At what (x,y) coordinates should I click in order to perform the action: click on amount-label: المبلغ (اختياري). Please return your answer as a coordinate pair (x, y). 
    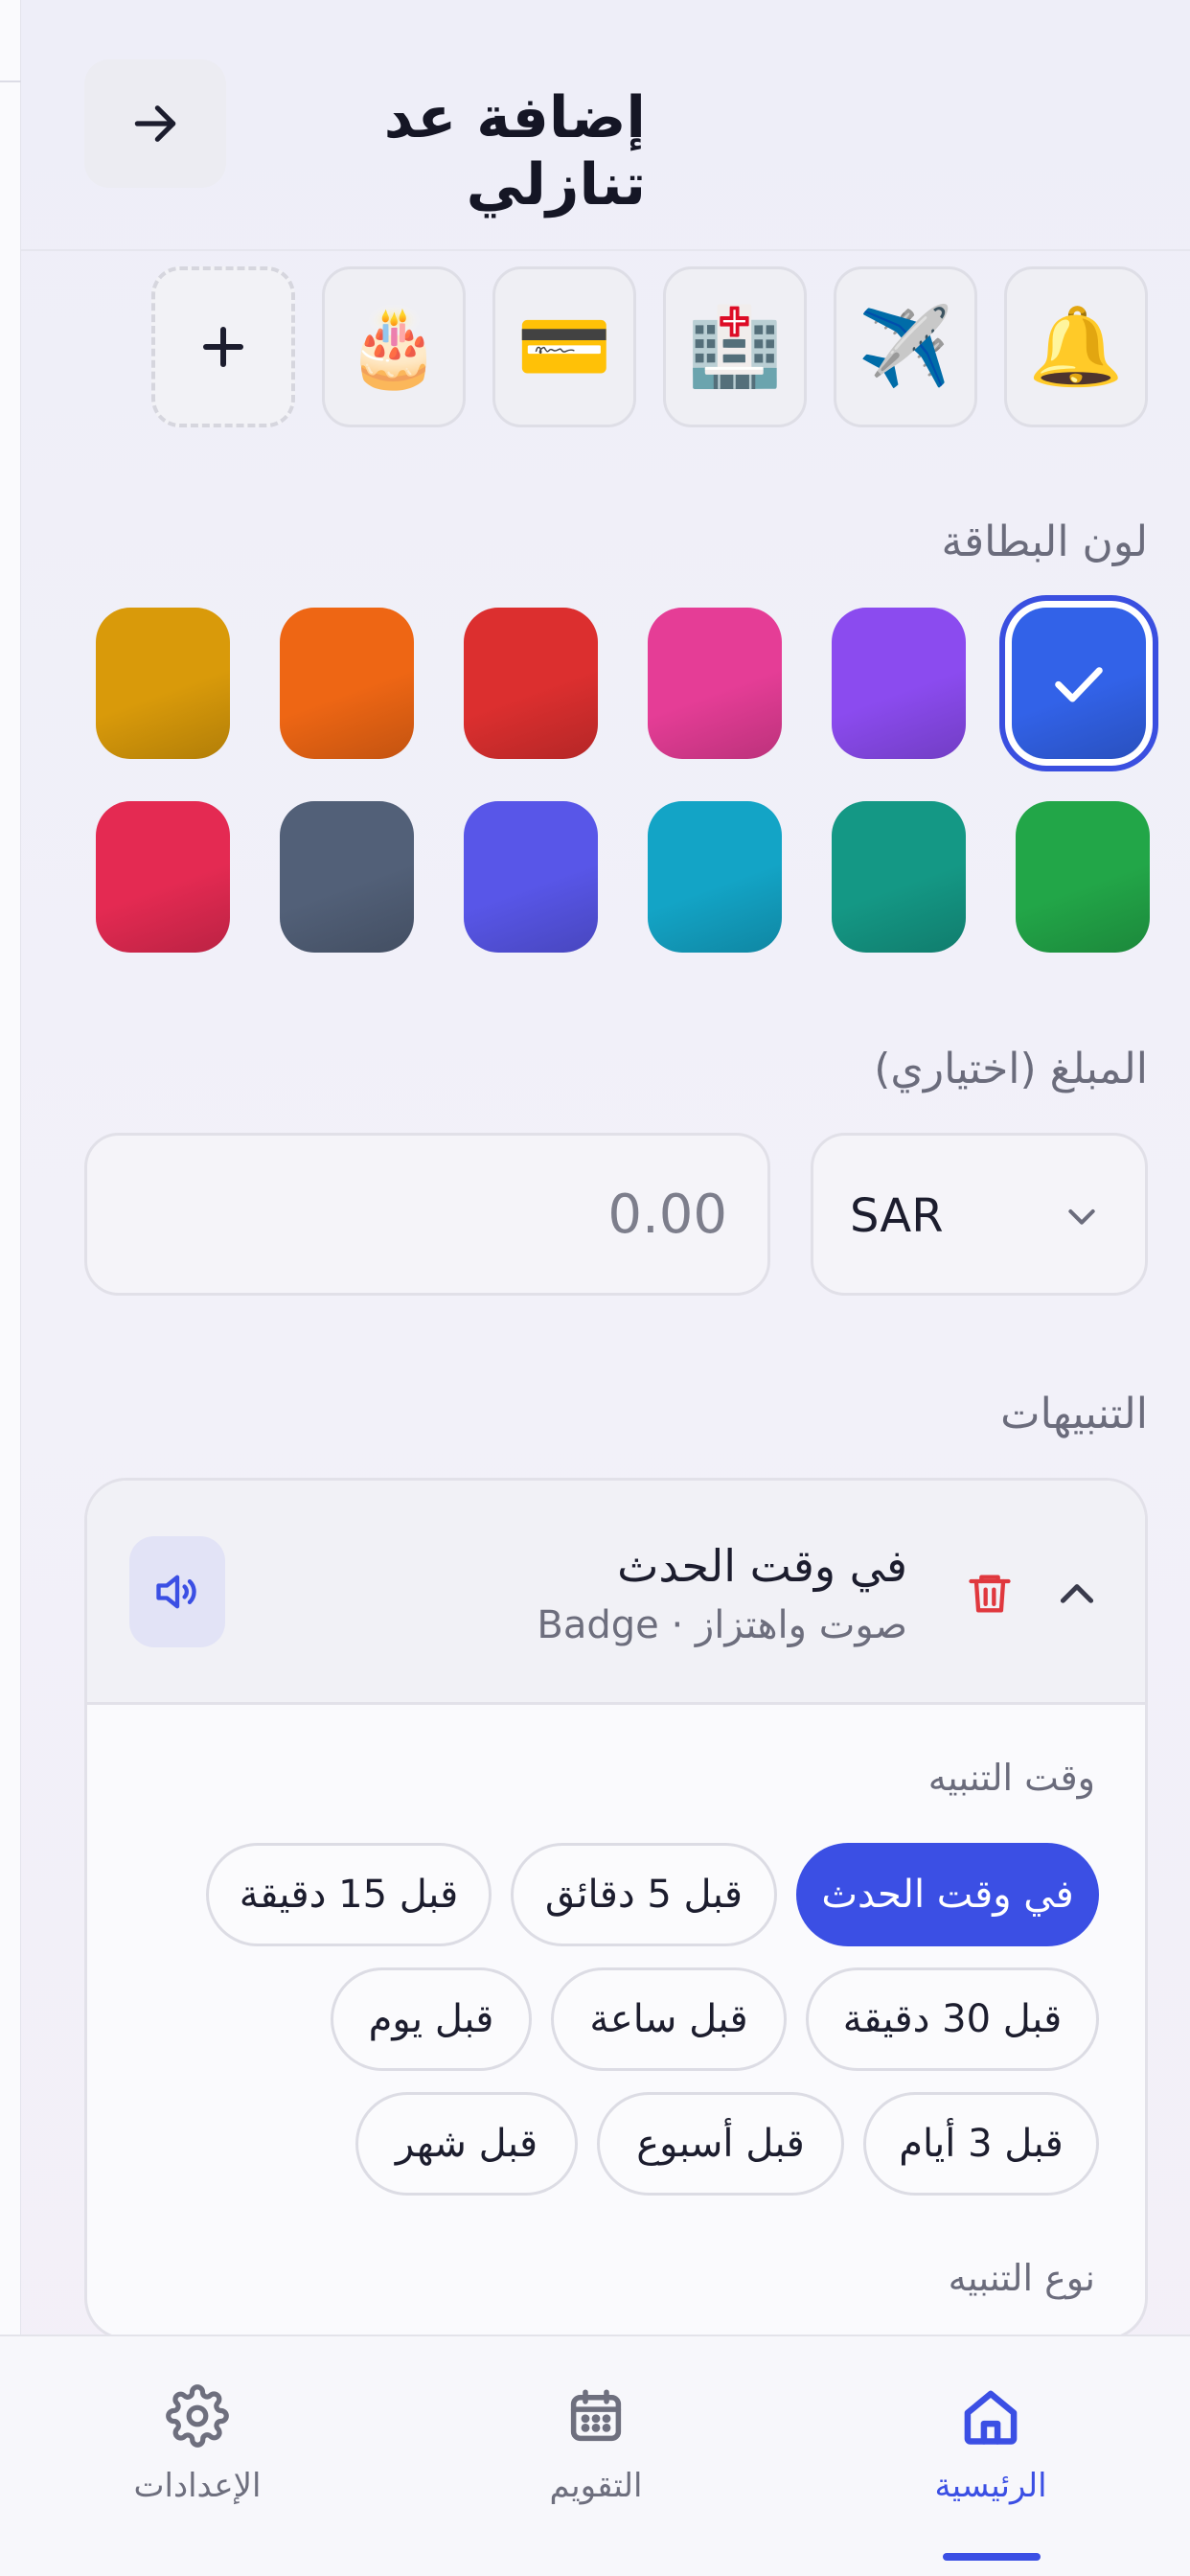
    Looking at the image, I should click on (1011, 1069).